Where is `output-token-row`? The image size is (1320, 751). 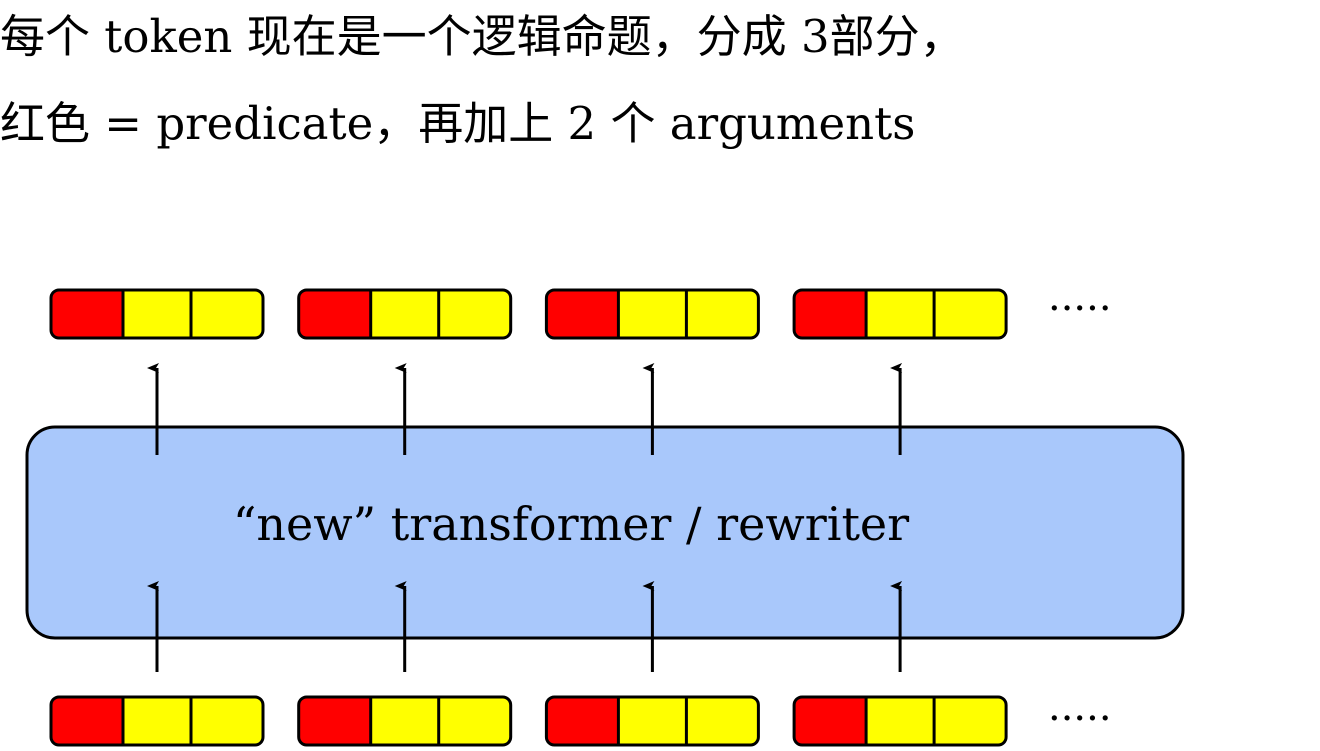
output-token-row is located at coordinates (528, 314).